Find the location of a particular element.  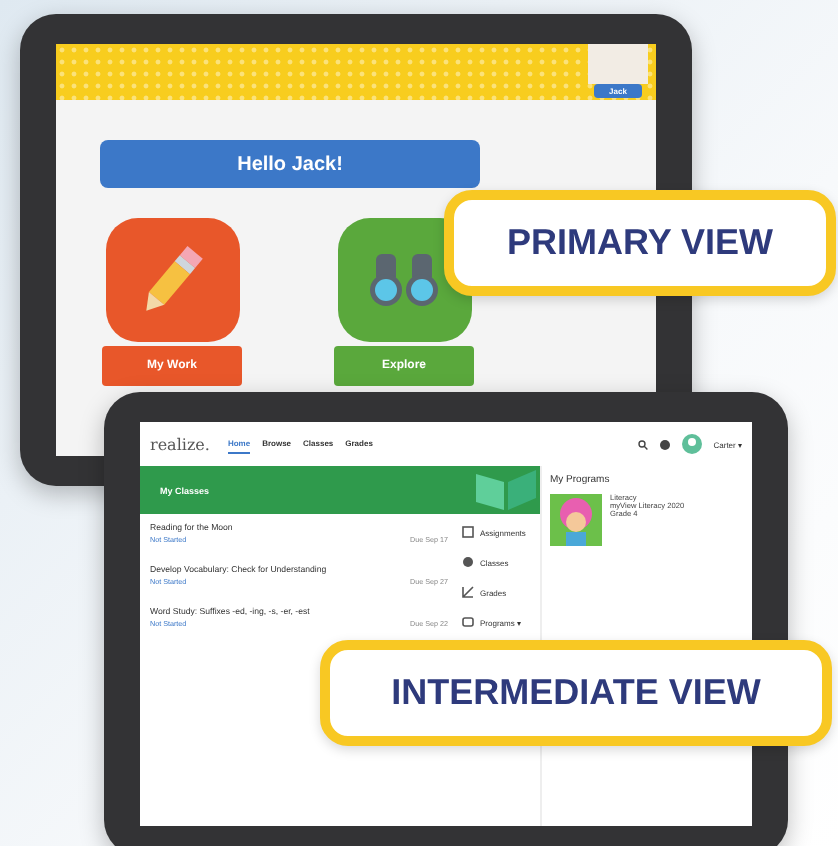

binoculars-icon is located at coordinates (404, 280).